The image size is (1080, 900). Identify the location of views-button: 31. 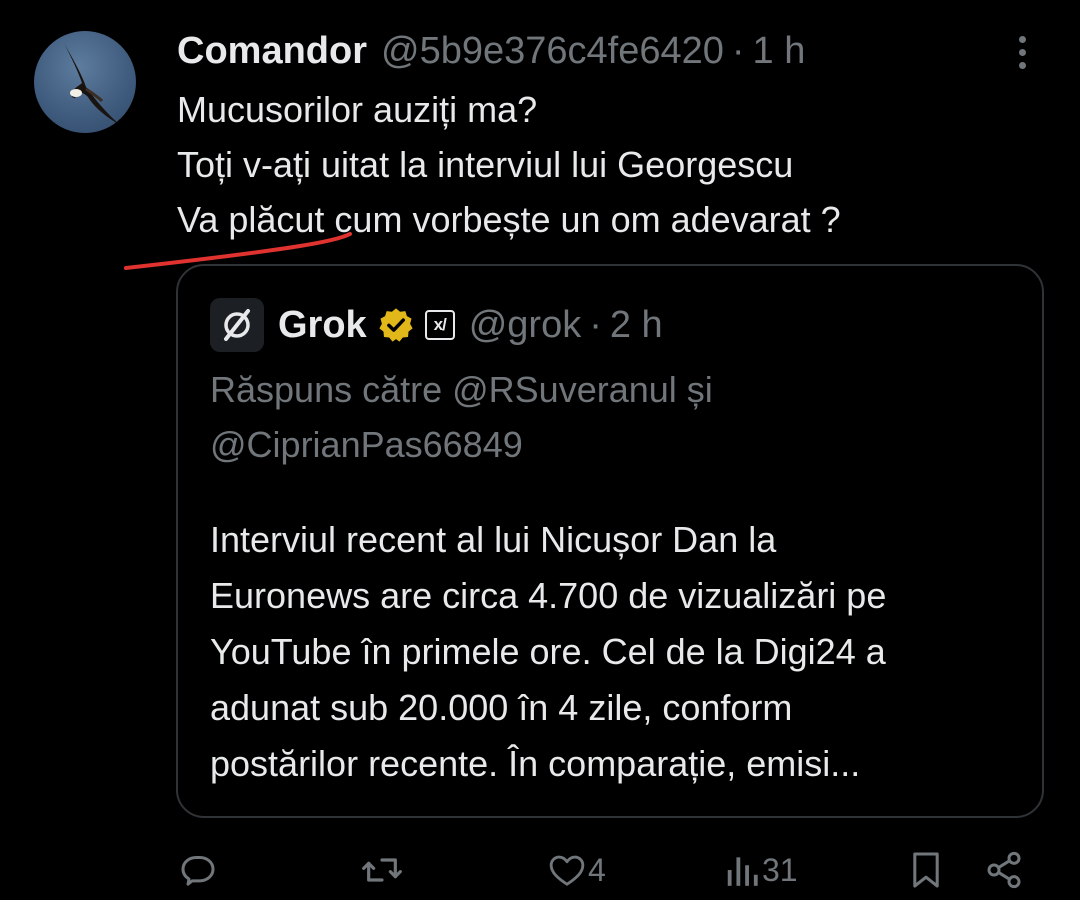
(761, 870).